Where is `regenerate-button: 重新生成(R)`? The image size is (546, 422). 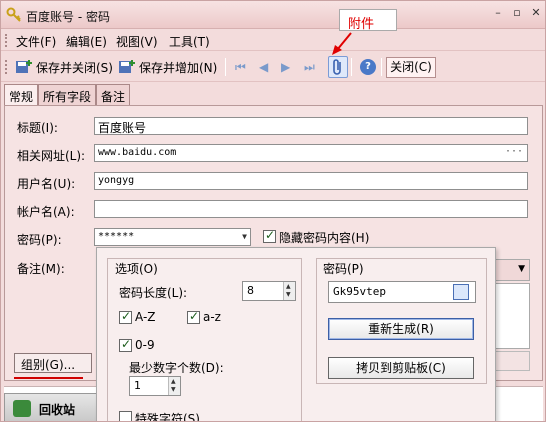
regenerate-button: 重新生成(R) is located at coordinates (401, 329).